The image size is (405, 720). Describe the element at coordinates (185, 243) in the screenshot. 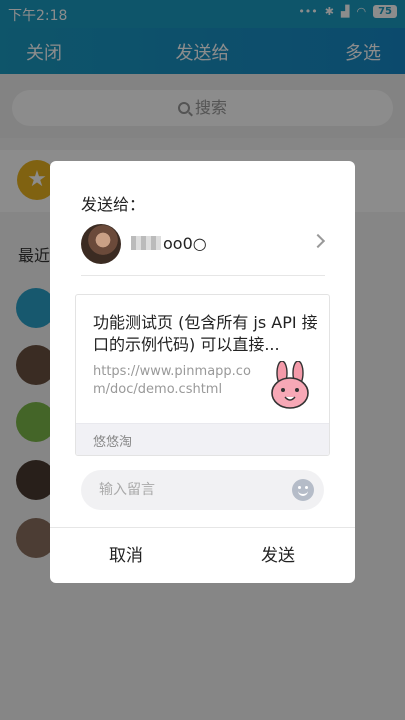

I see `recipient-name-text: oo0○` at that location.